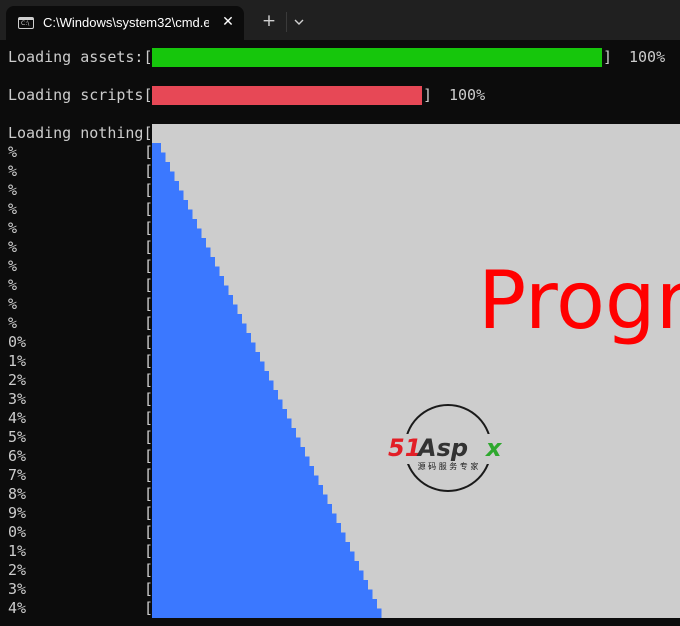 Image resolution: width=680 pixels, height=626 pixels. What do you see at coordinates (269, 21) in the screenshot?
I see `new-tab-button: +` at bounding box center [269, 21].